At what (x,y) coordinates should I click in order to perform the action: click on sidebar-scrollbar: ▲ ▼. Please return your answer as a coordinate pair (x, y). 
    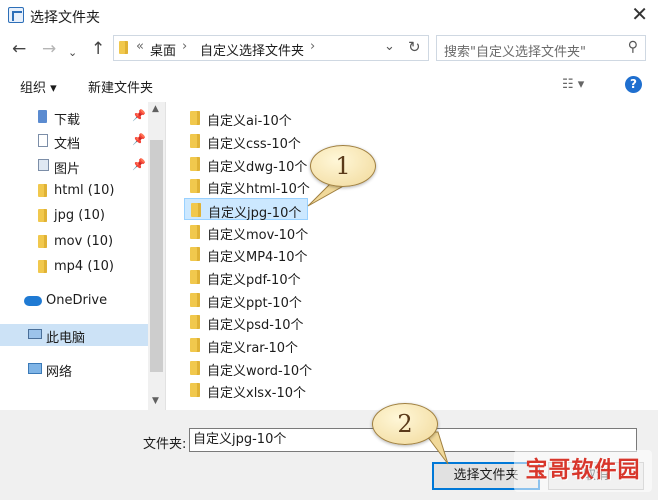
    Looking at the image, I should click on (156, 256).